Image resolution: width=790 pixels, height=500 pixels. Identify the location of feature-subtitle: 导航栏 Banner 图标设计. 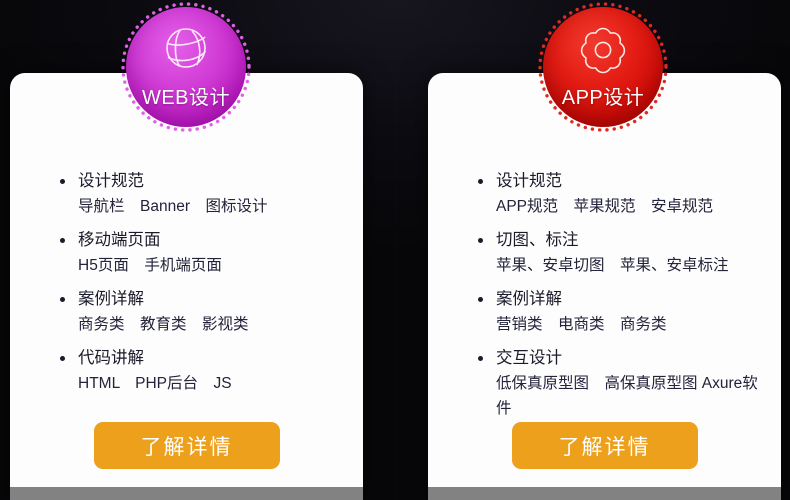
(173, 206).